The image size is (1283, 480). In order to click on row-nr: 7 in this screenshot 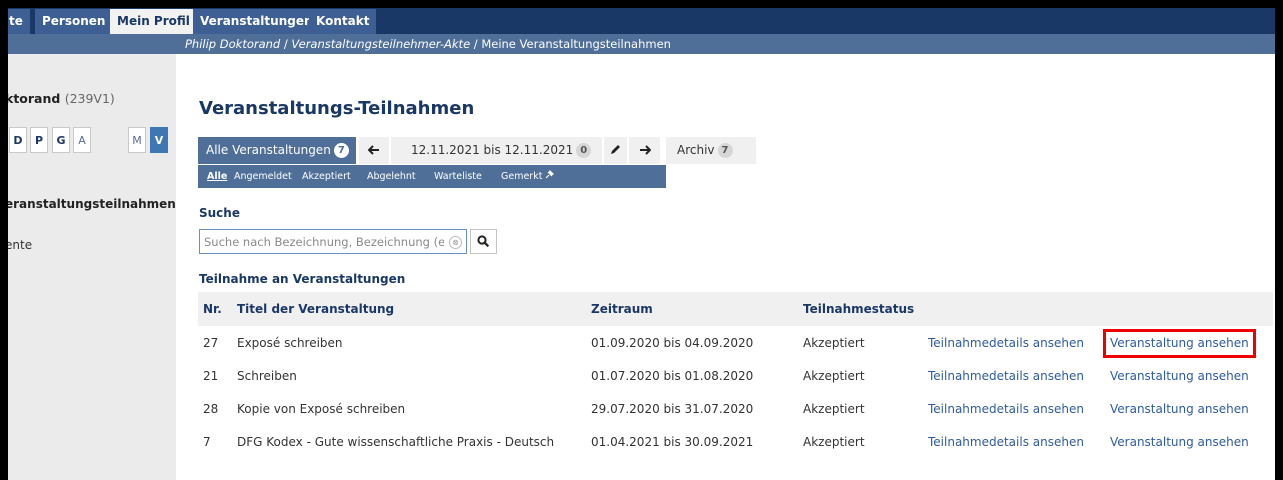, I will do `click(207, 442)`.